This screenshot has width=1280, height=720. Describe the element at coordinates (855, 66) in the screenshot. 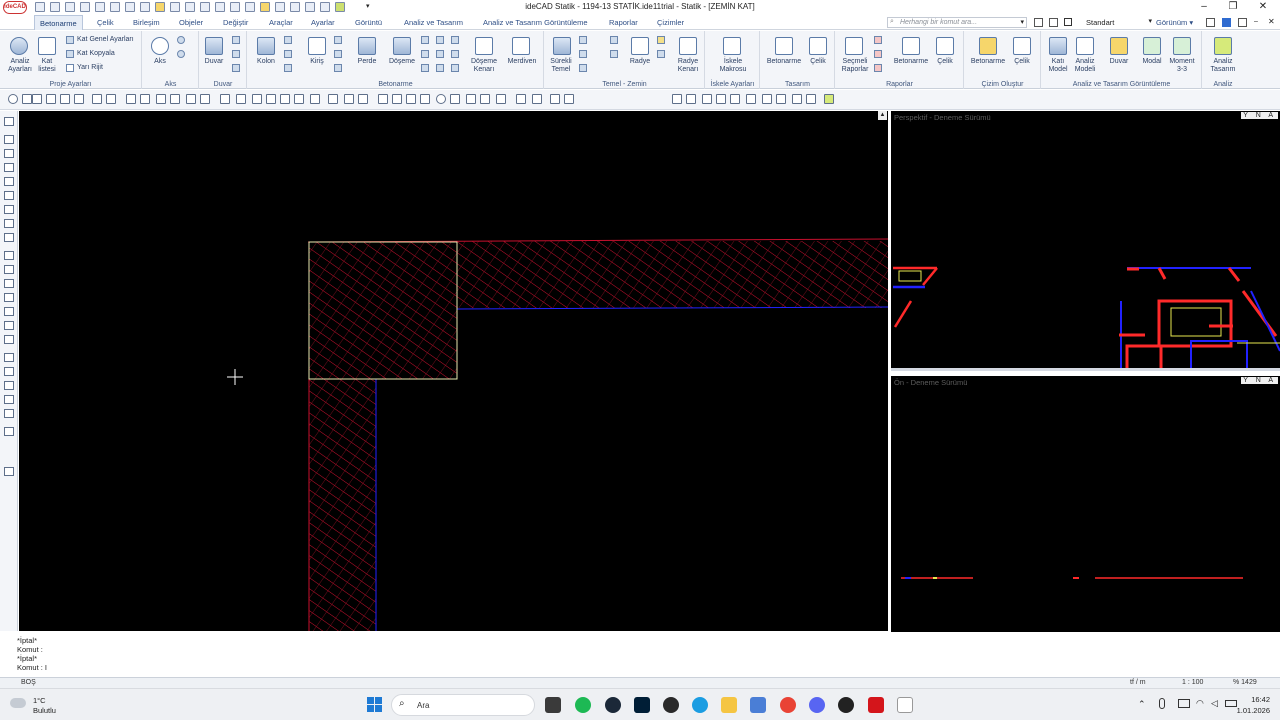

I see `secmeli-raporlar-button: Seçmeli Raporlar` at that location.